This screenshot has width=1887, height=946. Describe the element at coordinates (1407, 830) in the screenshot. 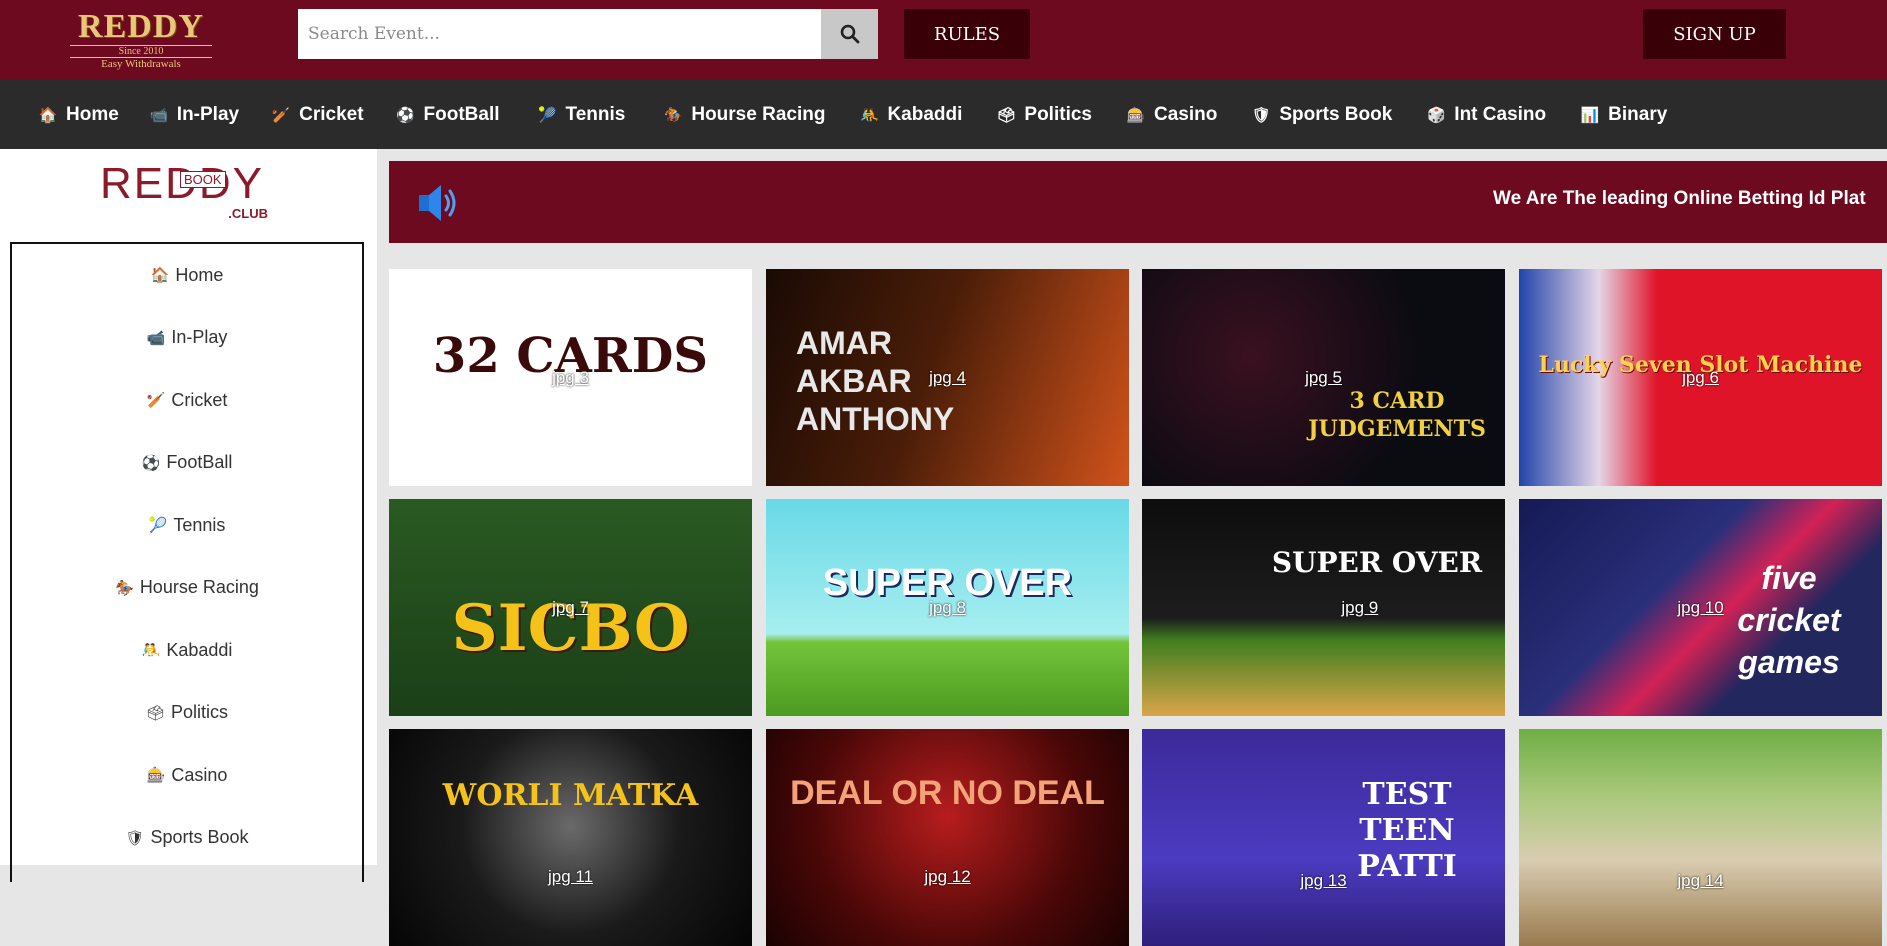

I see `game-title: TEST TEEN PATTI` at that location.